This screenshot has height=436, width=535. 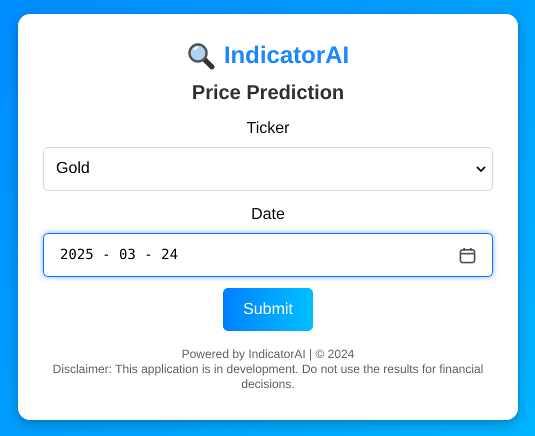 What do you see at coordinates (268, 377) in the screenshot?
I see `footer-text: Disclaimer: This application is in development. Do not use the results for financial decisions.` at bounding box center [268, 377].